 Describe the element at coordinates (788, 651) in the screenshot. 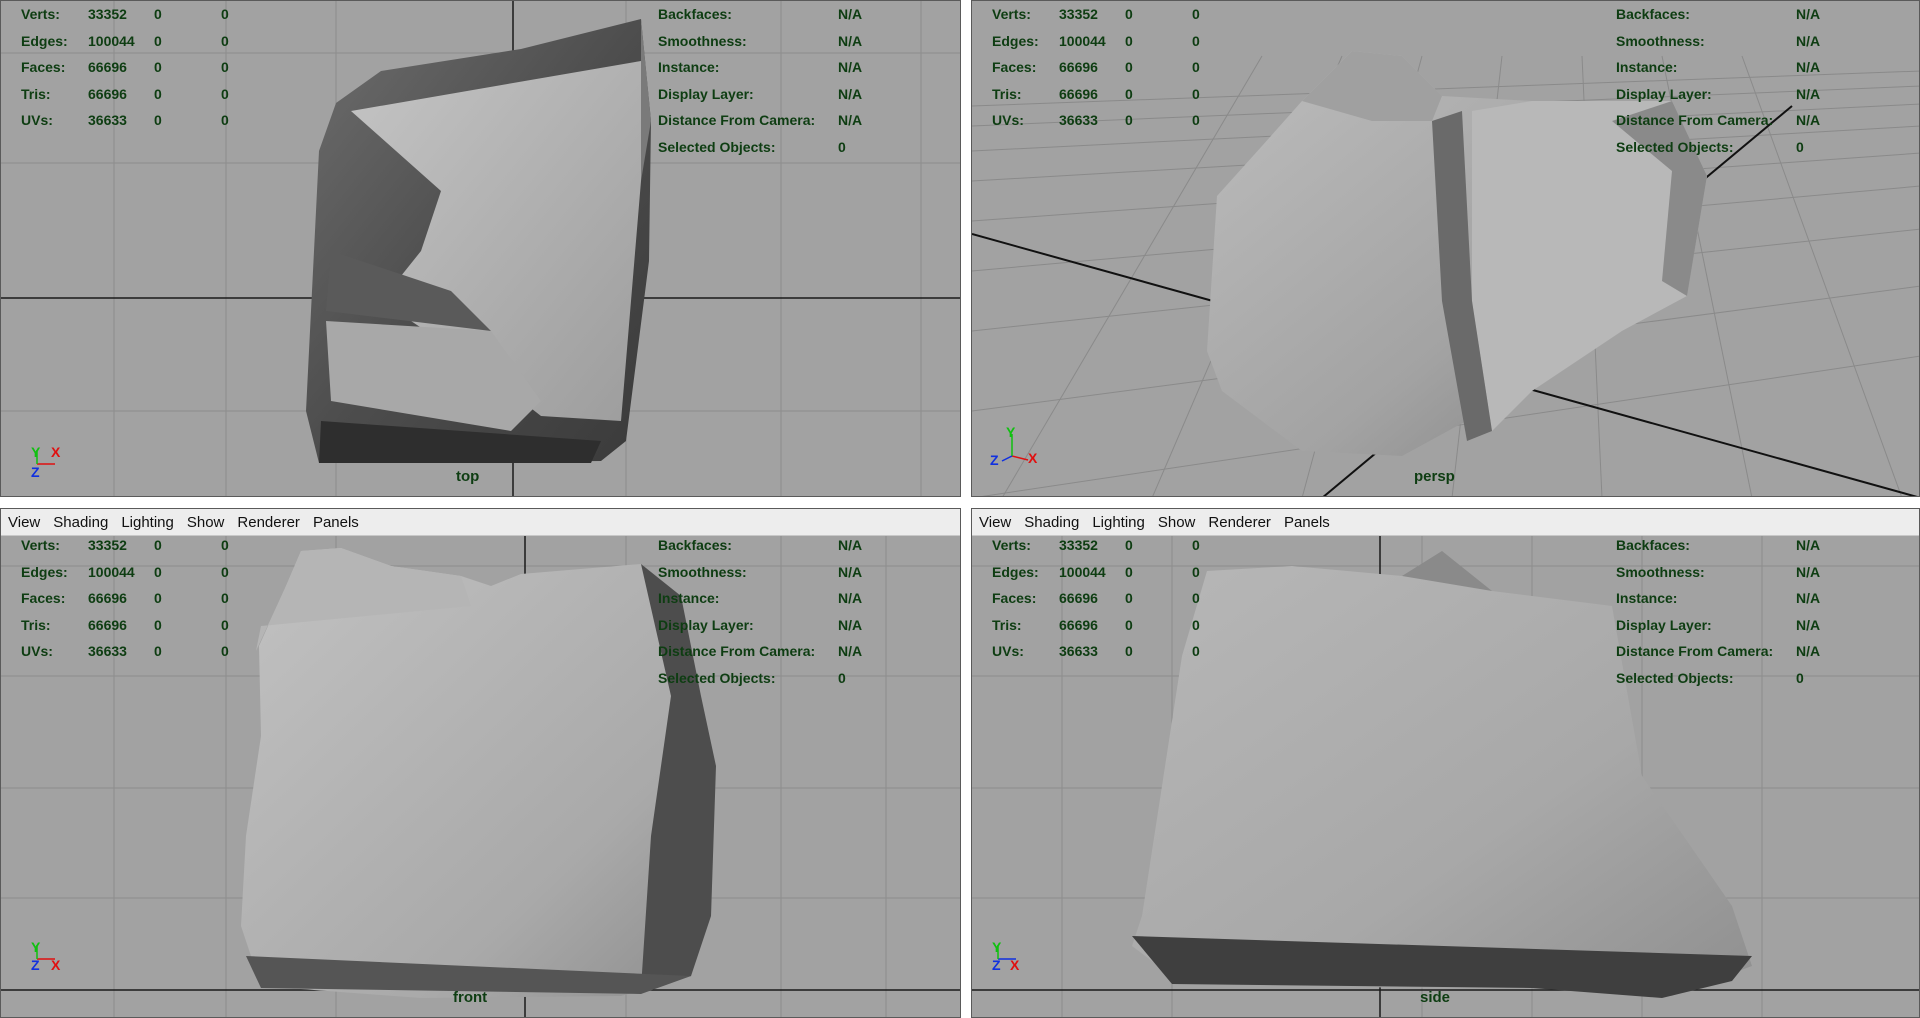

I see `info-row: Distance From Camera: N/A` at that location.